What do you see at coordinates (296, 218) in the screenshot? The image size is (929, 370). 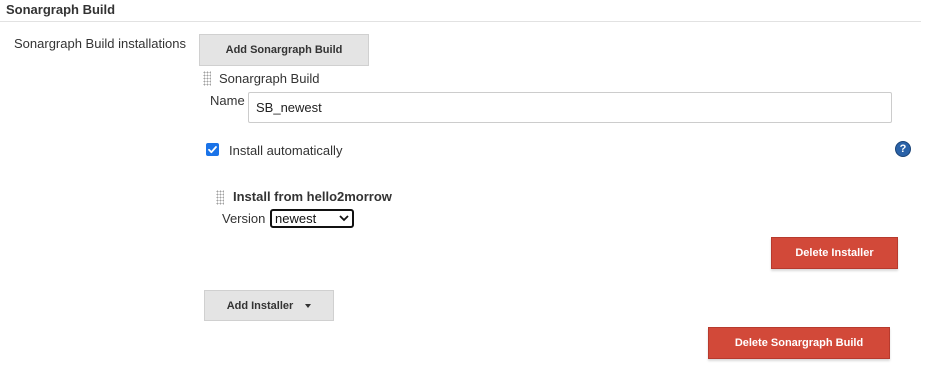 I see `version-selected-value: newest` at bounding box center [296, 218].